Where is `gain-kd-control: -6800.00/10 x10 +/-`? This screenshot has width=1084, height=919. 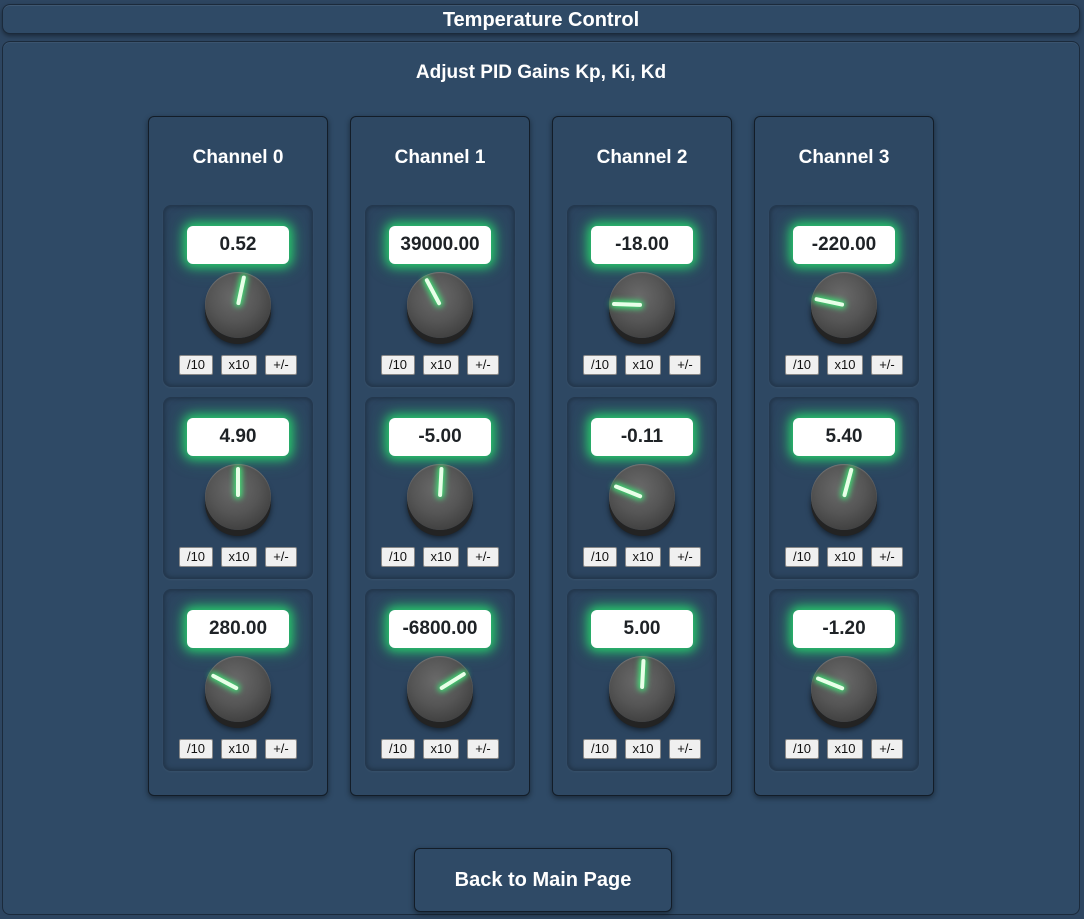 gain-kd-control: -6800.00/10 x10 +/- is located at coordinates (440, 680).